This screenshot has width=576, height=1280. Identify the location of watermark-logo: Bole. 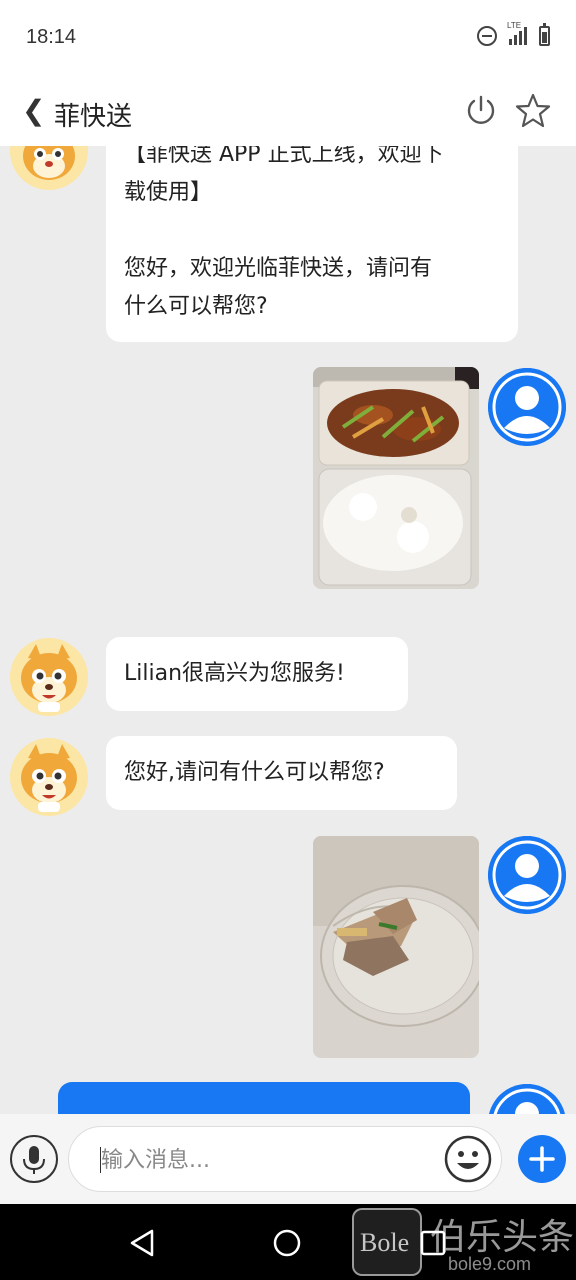
(387, 1242).